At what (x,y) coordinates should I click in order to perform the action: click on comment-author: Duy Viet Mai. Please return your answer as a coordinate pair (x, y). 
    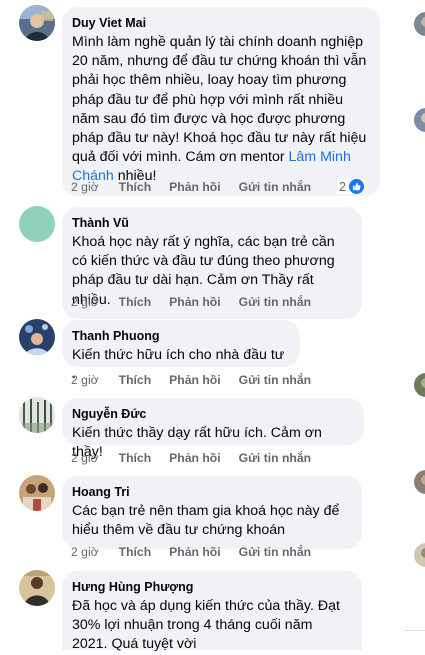
    Looking at the image, I should click on (220, 23).